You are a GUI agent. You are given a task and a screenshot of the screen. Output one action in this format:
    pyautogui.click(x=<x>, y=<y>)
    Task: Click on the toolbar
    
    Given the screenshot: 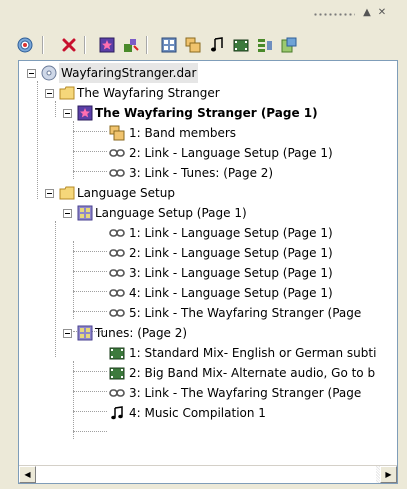 What is the action you would take?
    pyautogui.click(x=203, y=45)
    